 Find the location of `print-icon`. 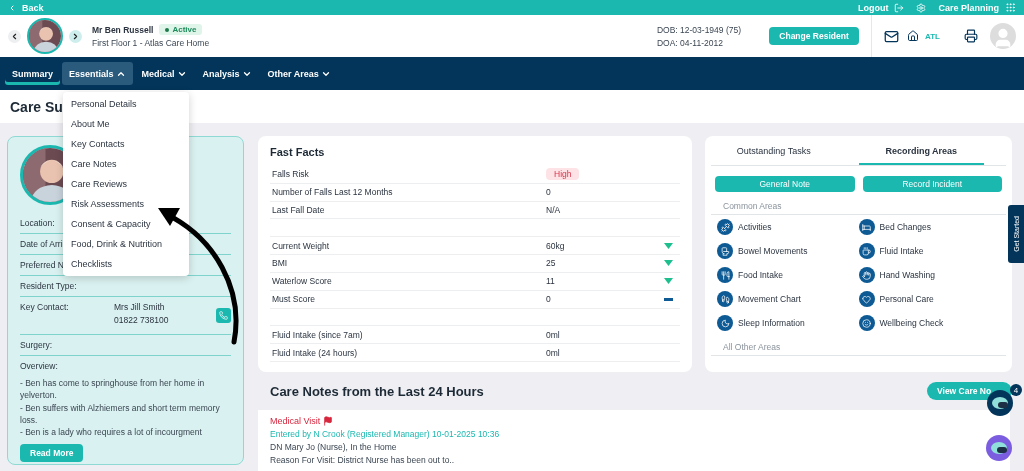

print-icon is located at coordinates (971, 36).